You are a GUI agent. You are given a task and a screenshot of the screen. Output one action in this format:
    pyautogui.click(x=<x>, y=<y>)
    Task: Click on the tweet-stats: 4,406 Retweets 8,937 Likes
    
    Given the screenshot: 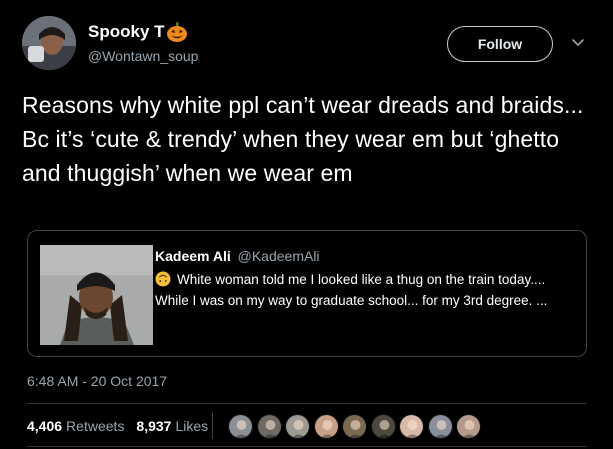 What is the action you would take?
    pyautogui.click(x=120, y=426)
    